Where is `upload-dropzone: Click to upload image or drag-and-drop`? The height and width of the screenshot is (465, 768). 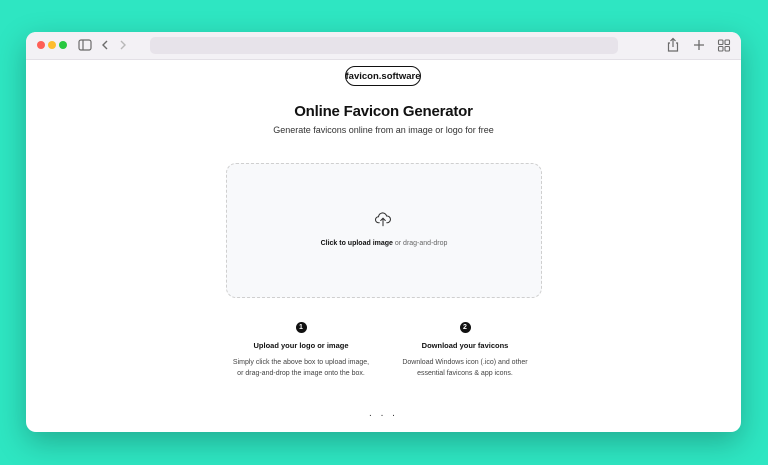
upload-dropzone: Click to upload image or drag-and-drop is located at coordinates (384, 230).